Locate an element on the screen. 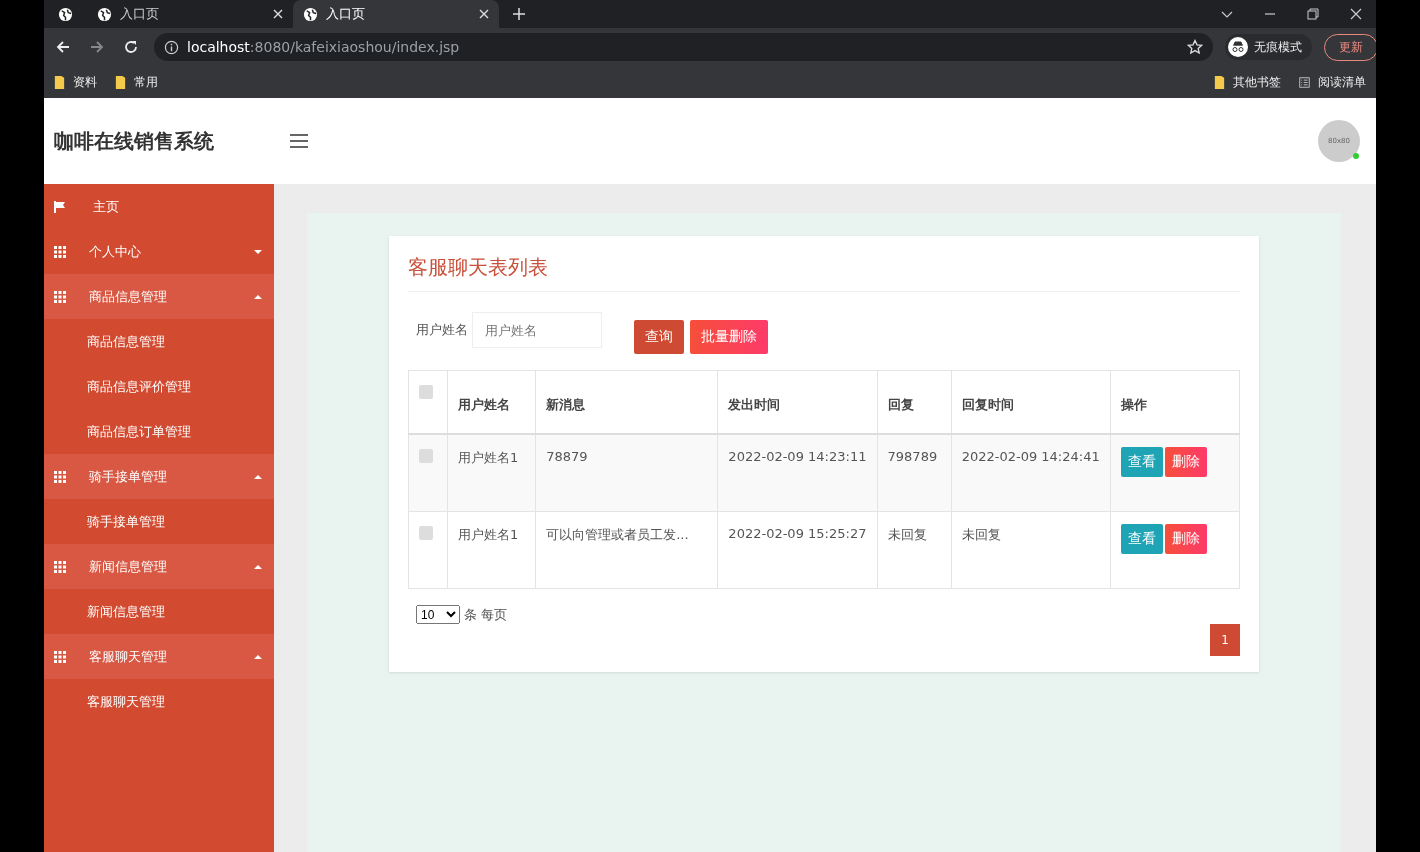 The width and height of the screenshot is (1420, 852). bookmark: 其他书签 is located at coordinates (1247, 82).